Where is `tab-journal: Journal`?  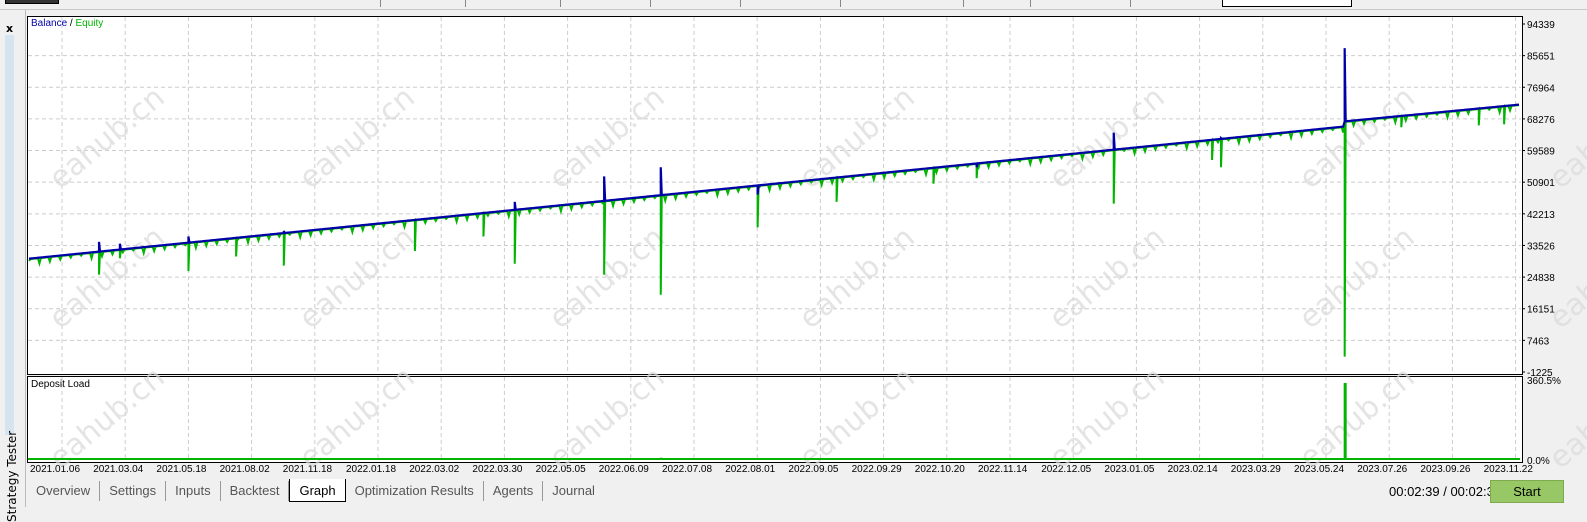 tab-journal: Journal is located at coordinates (573, 491).